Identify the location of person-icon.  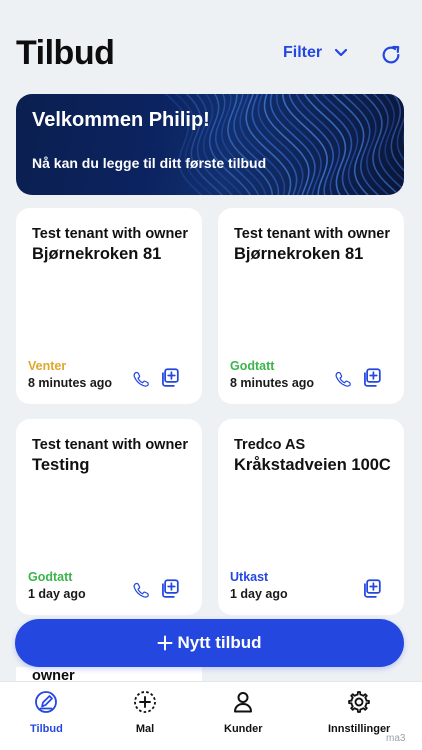
(243, 702).